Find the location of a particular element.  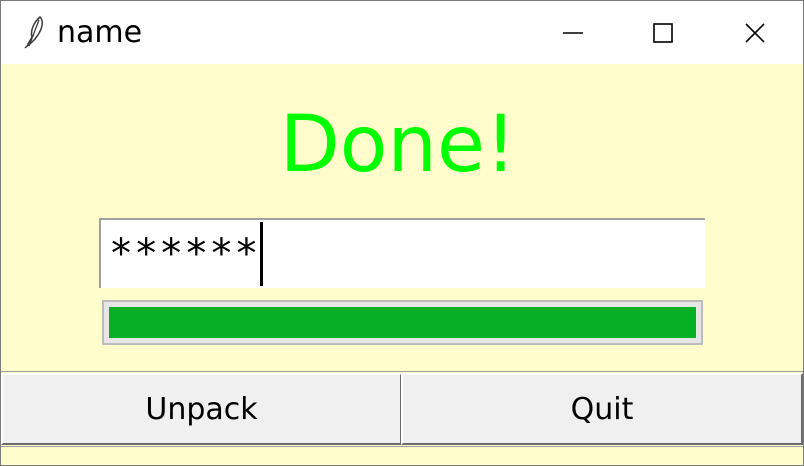

maximize-button is located at coordinates (663, 32).